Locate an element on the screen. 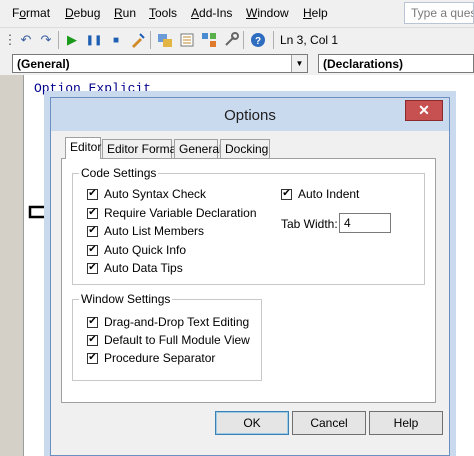 The height and width of the screenshot is (456, 474). close-icon: ✕ is located at coordinates (424, 110).